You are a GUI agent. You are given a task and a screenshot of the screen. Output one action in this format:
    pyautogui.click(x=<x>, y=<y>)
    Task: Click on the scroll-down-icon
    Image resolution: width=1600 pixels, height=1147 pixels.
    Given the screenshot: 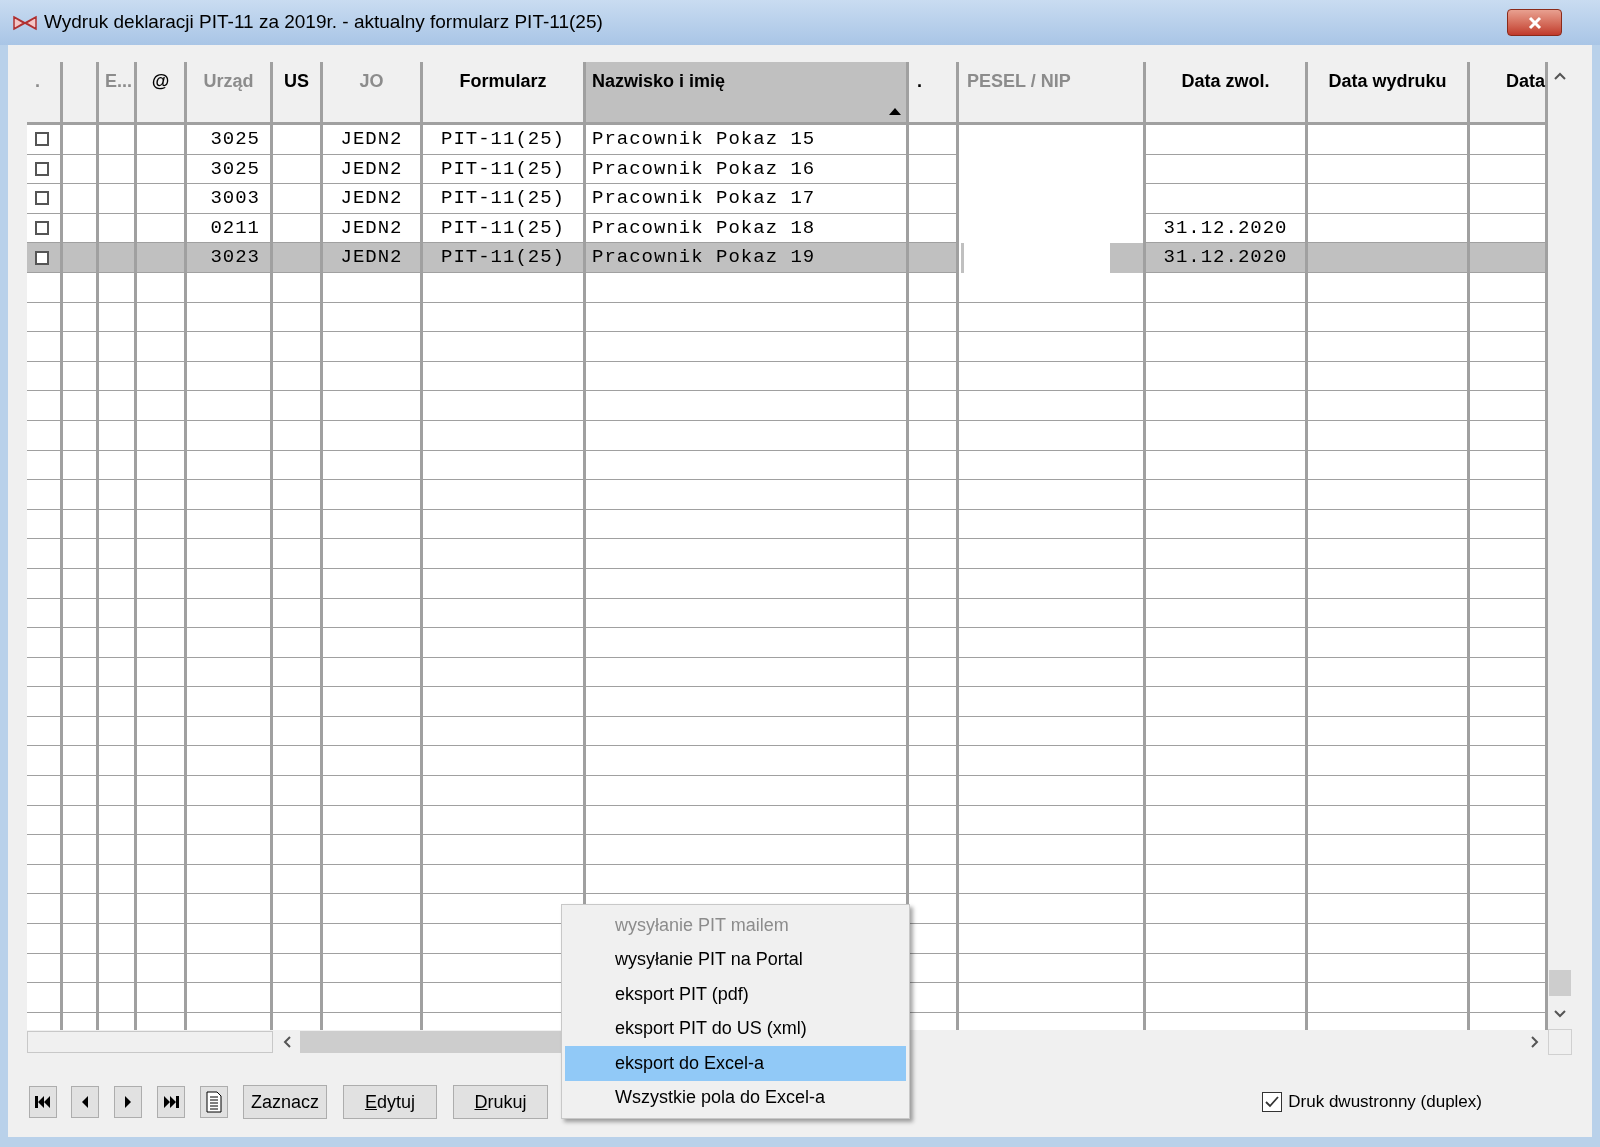 What is the action you would take?
    pyautogui.click(x=1560, y=1014)
    